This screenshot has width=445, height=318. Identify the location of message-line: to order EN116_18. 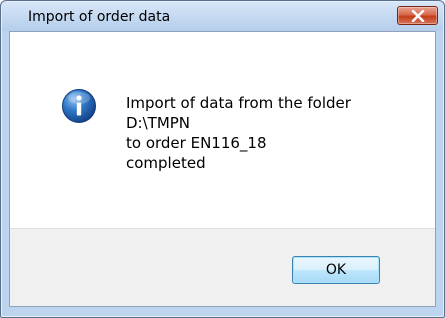
(196, 143).